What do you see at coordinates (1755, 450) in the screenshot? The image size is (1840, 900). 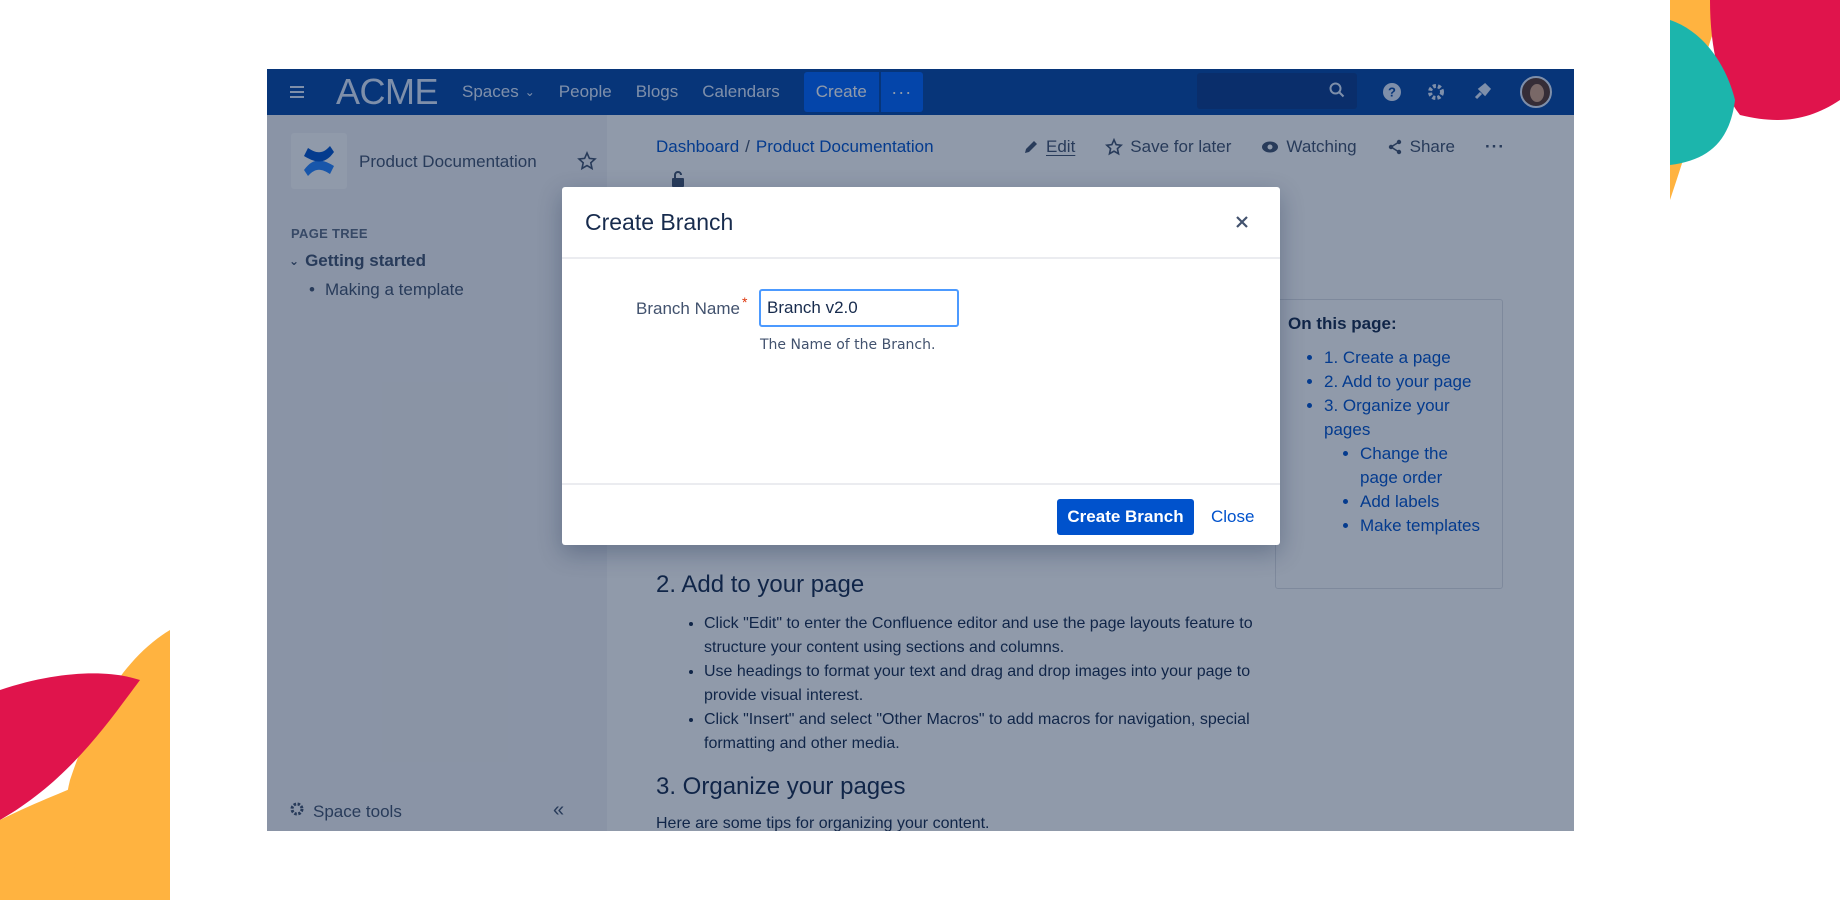 I see `decorative-shape-right` at bounding box center [1755, 450].